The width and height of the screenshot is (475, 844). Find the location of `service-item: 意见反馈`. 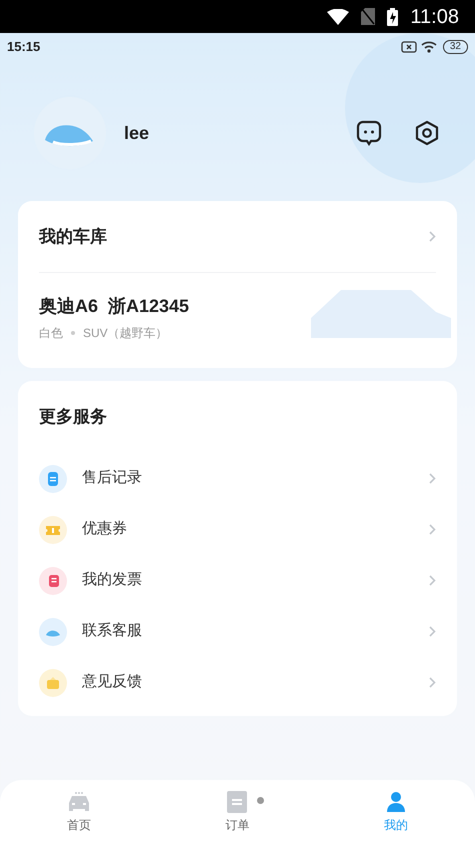

service-item: 意见反馈 is located at coordinates (237, 682).